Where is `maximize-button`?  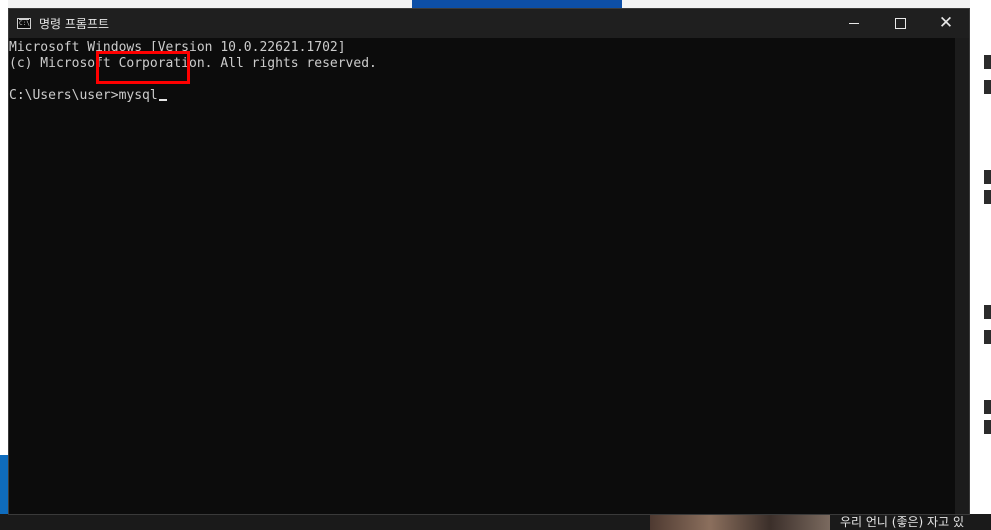 maximize-button is located at coordinates (900, 23).